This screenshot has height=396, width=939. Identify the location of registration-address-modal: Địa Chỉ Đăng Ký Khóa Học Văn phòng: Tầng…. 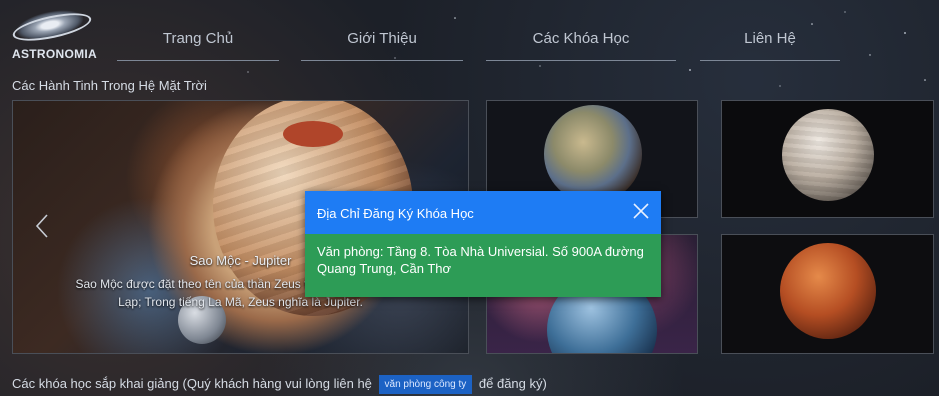
(483, 244).